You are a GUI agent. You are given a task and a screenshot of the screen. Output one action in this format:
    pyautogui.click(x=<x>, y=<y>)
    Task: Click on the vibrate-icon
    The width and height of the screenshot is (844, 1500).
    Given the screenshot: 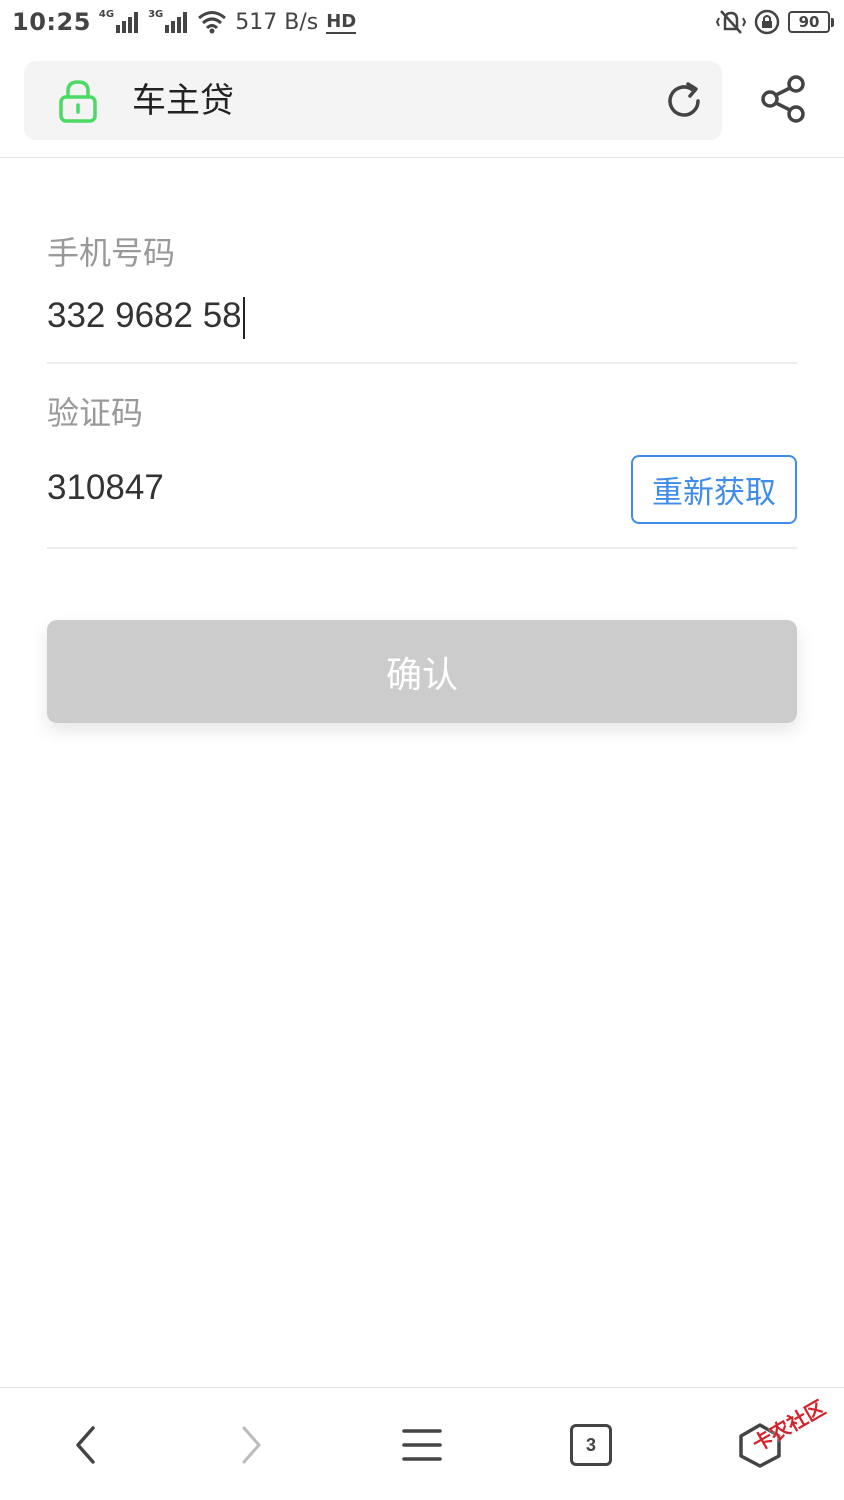 What is the action you would take?
    pyautogui.click(x=731, y=22)
    